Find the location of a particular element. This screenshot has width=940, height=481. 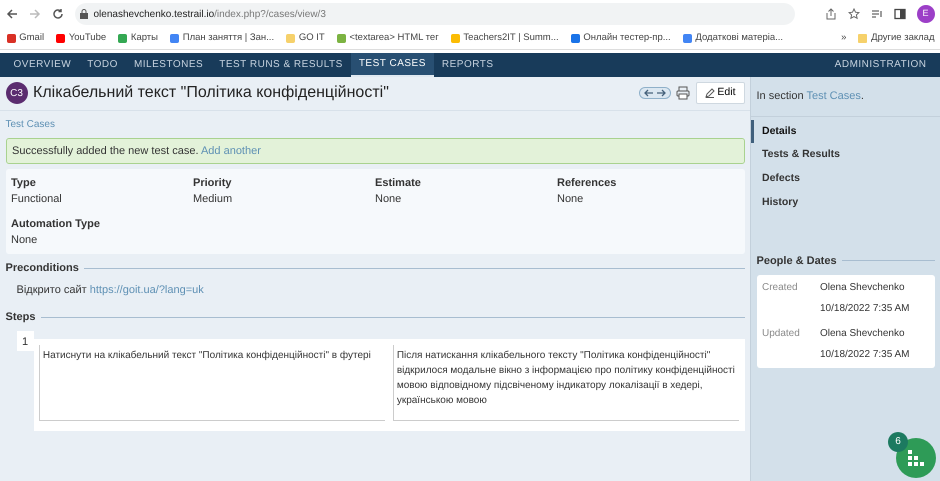

bookmark: Карты is located at coordinates (137, 38).